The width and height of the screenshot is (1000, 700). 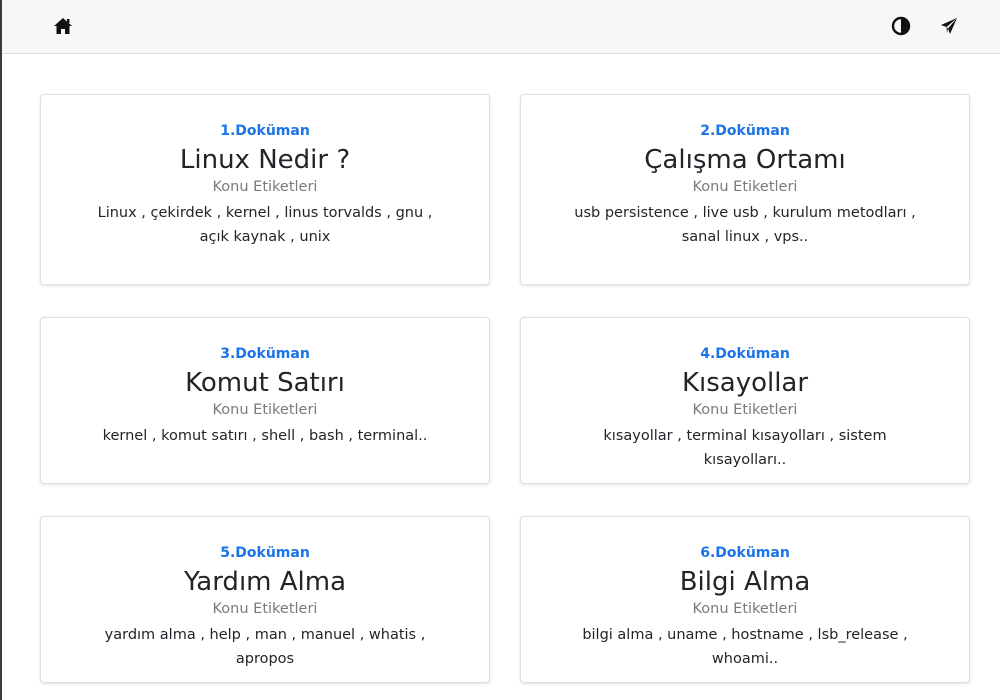 I want to click on window-edge, so click(x=1, y=350).